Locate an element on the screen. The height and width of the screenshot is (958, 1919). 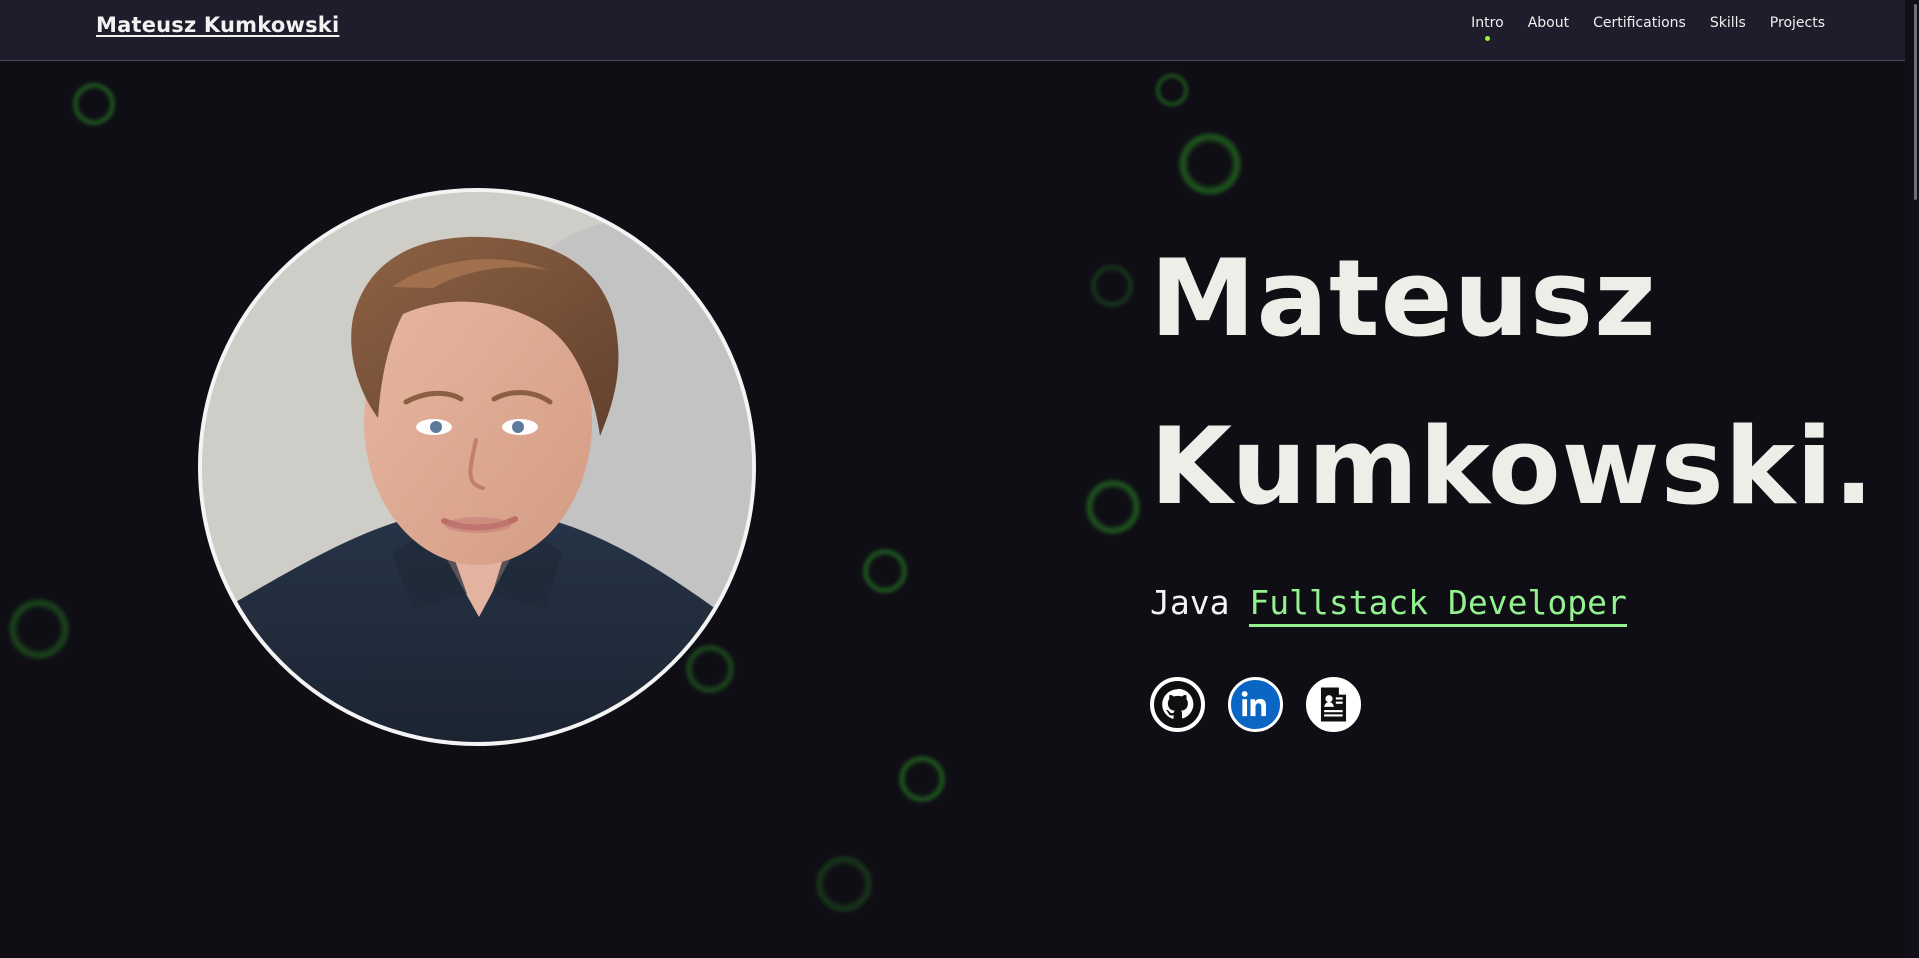
nav-link-certifications-label: Certifications is located at coordinates (1639, 23).